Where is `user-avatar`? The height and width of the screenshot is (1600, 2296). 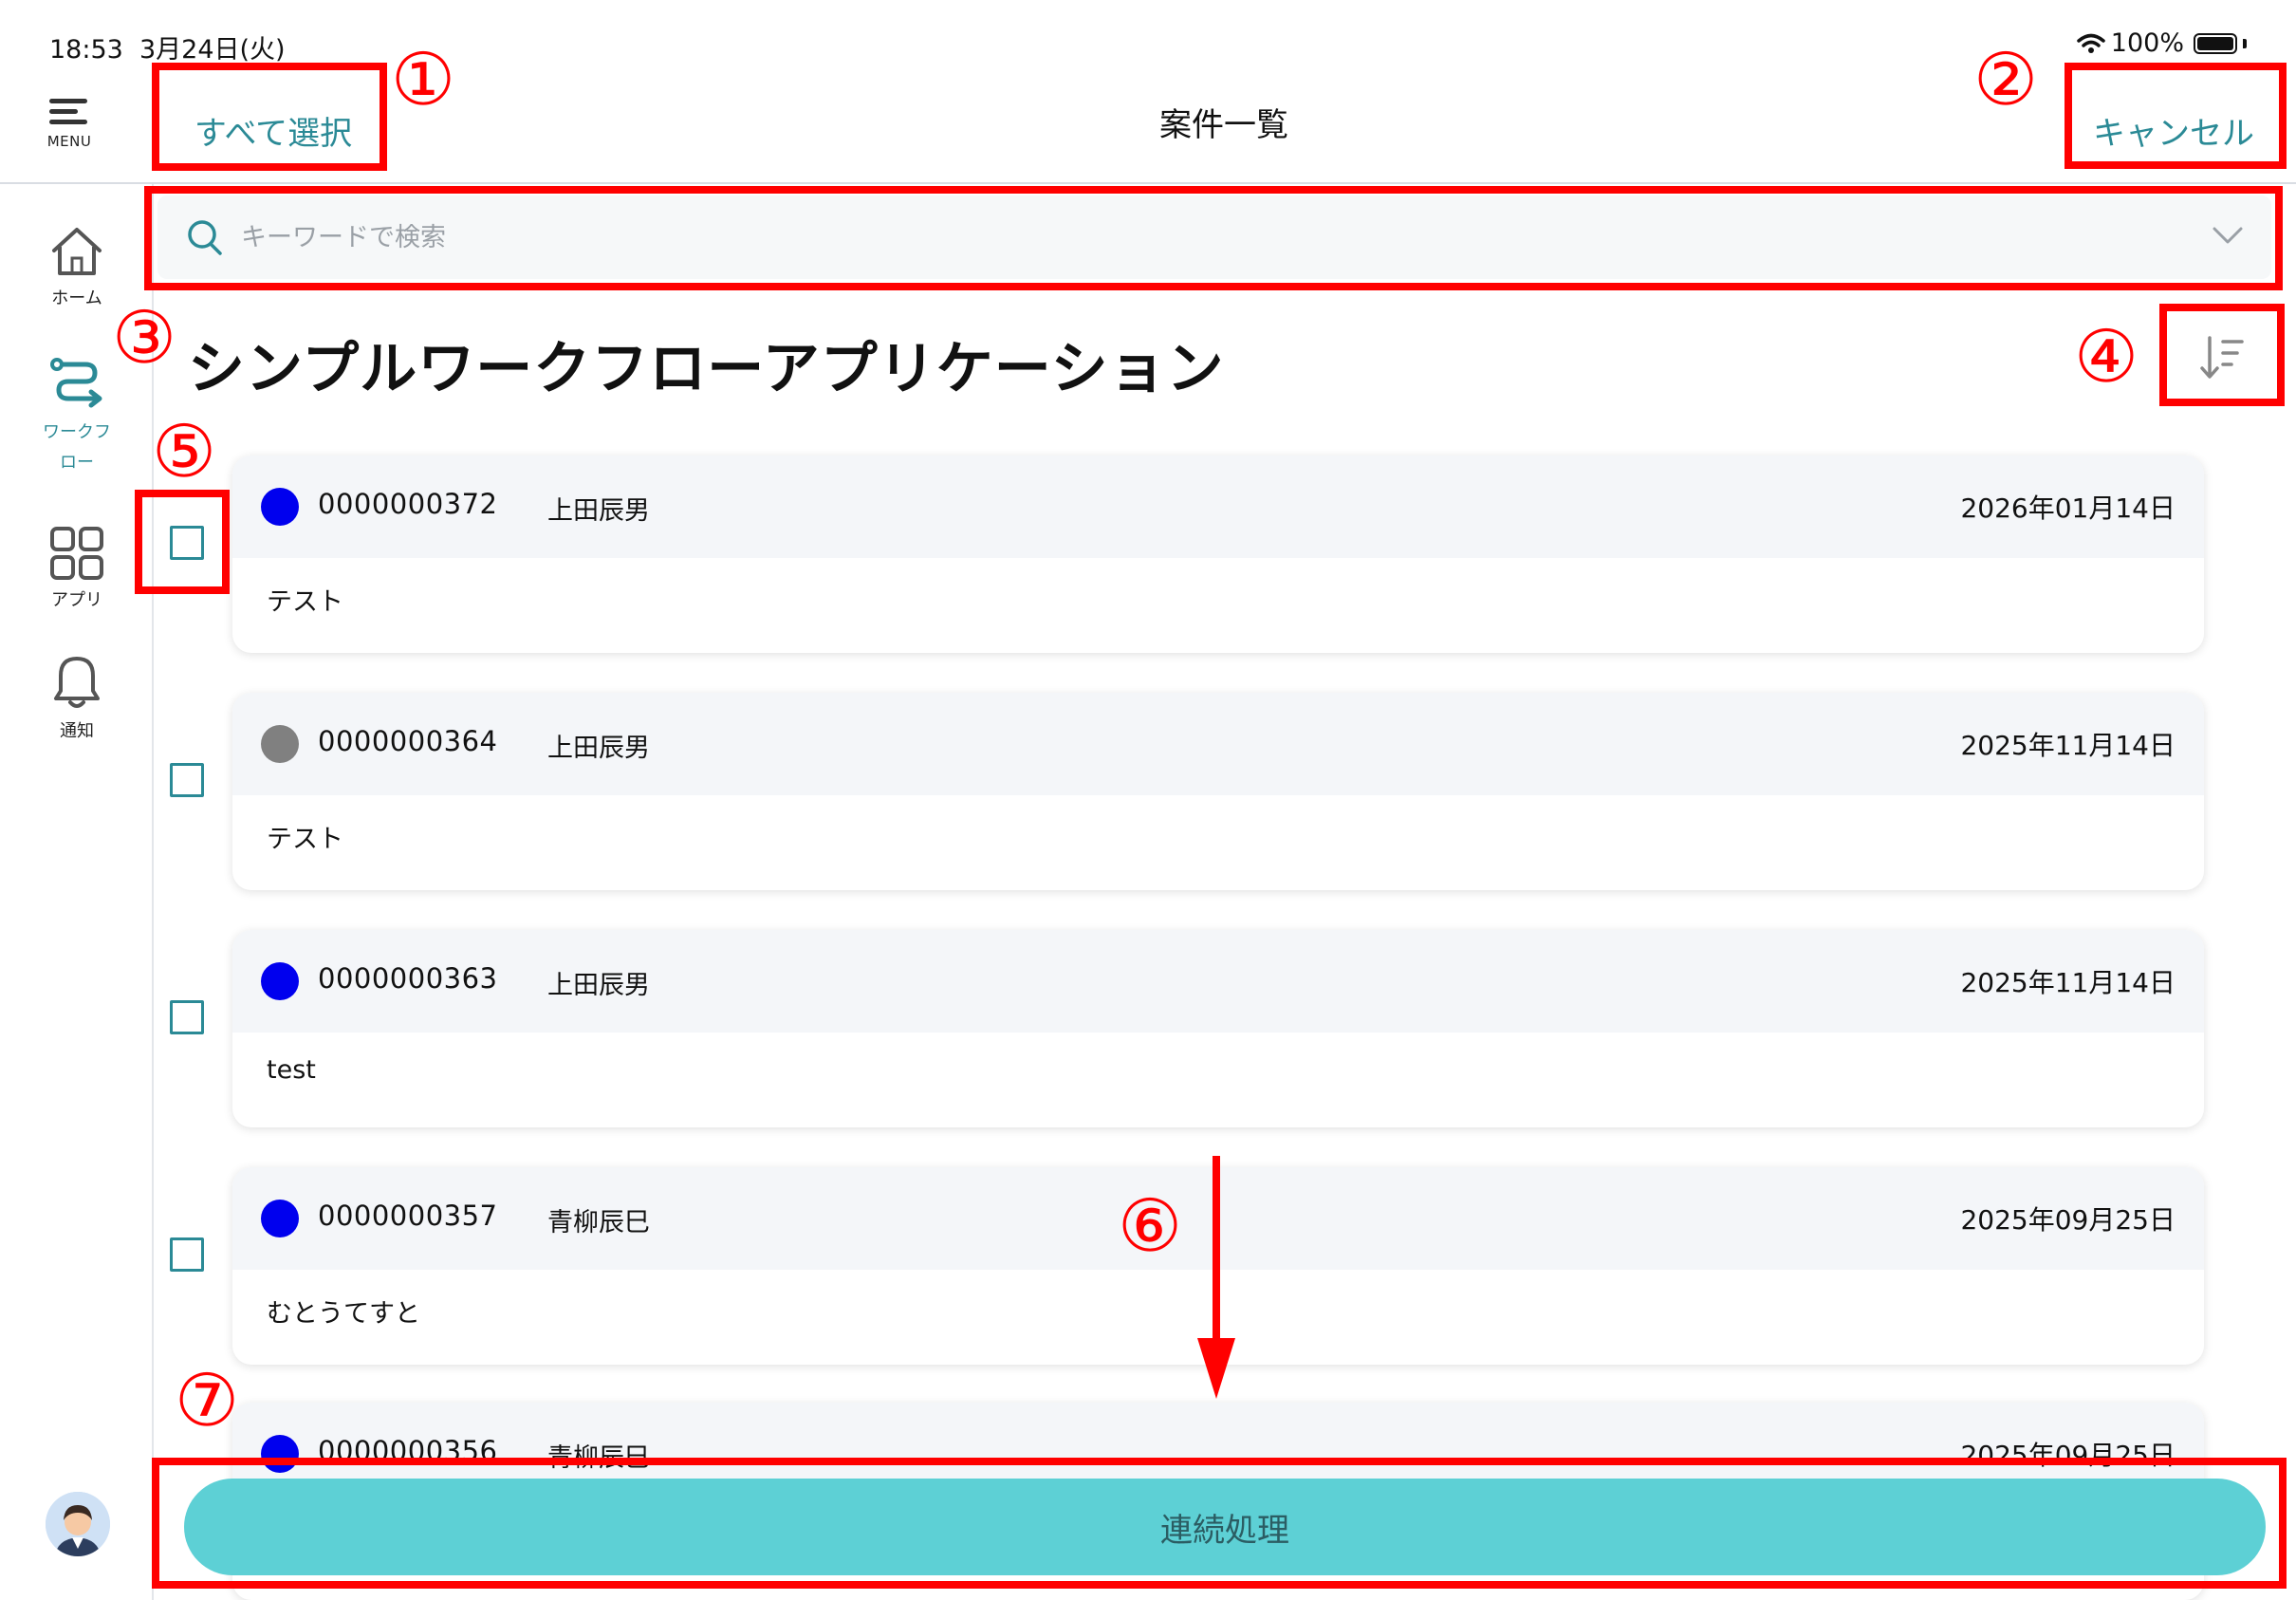 user-avatar is located at coordinates (78, 1524).